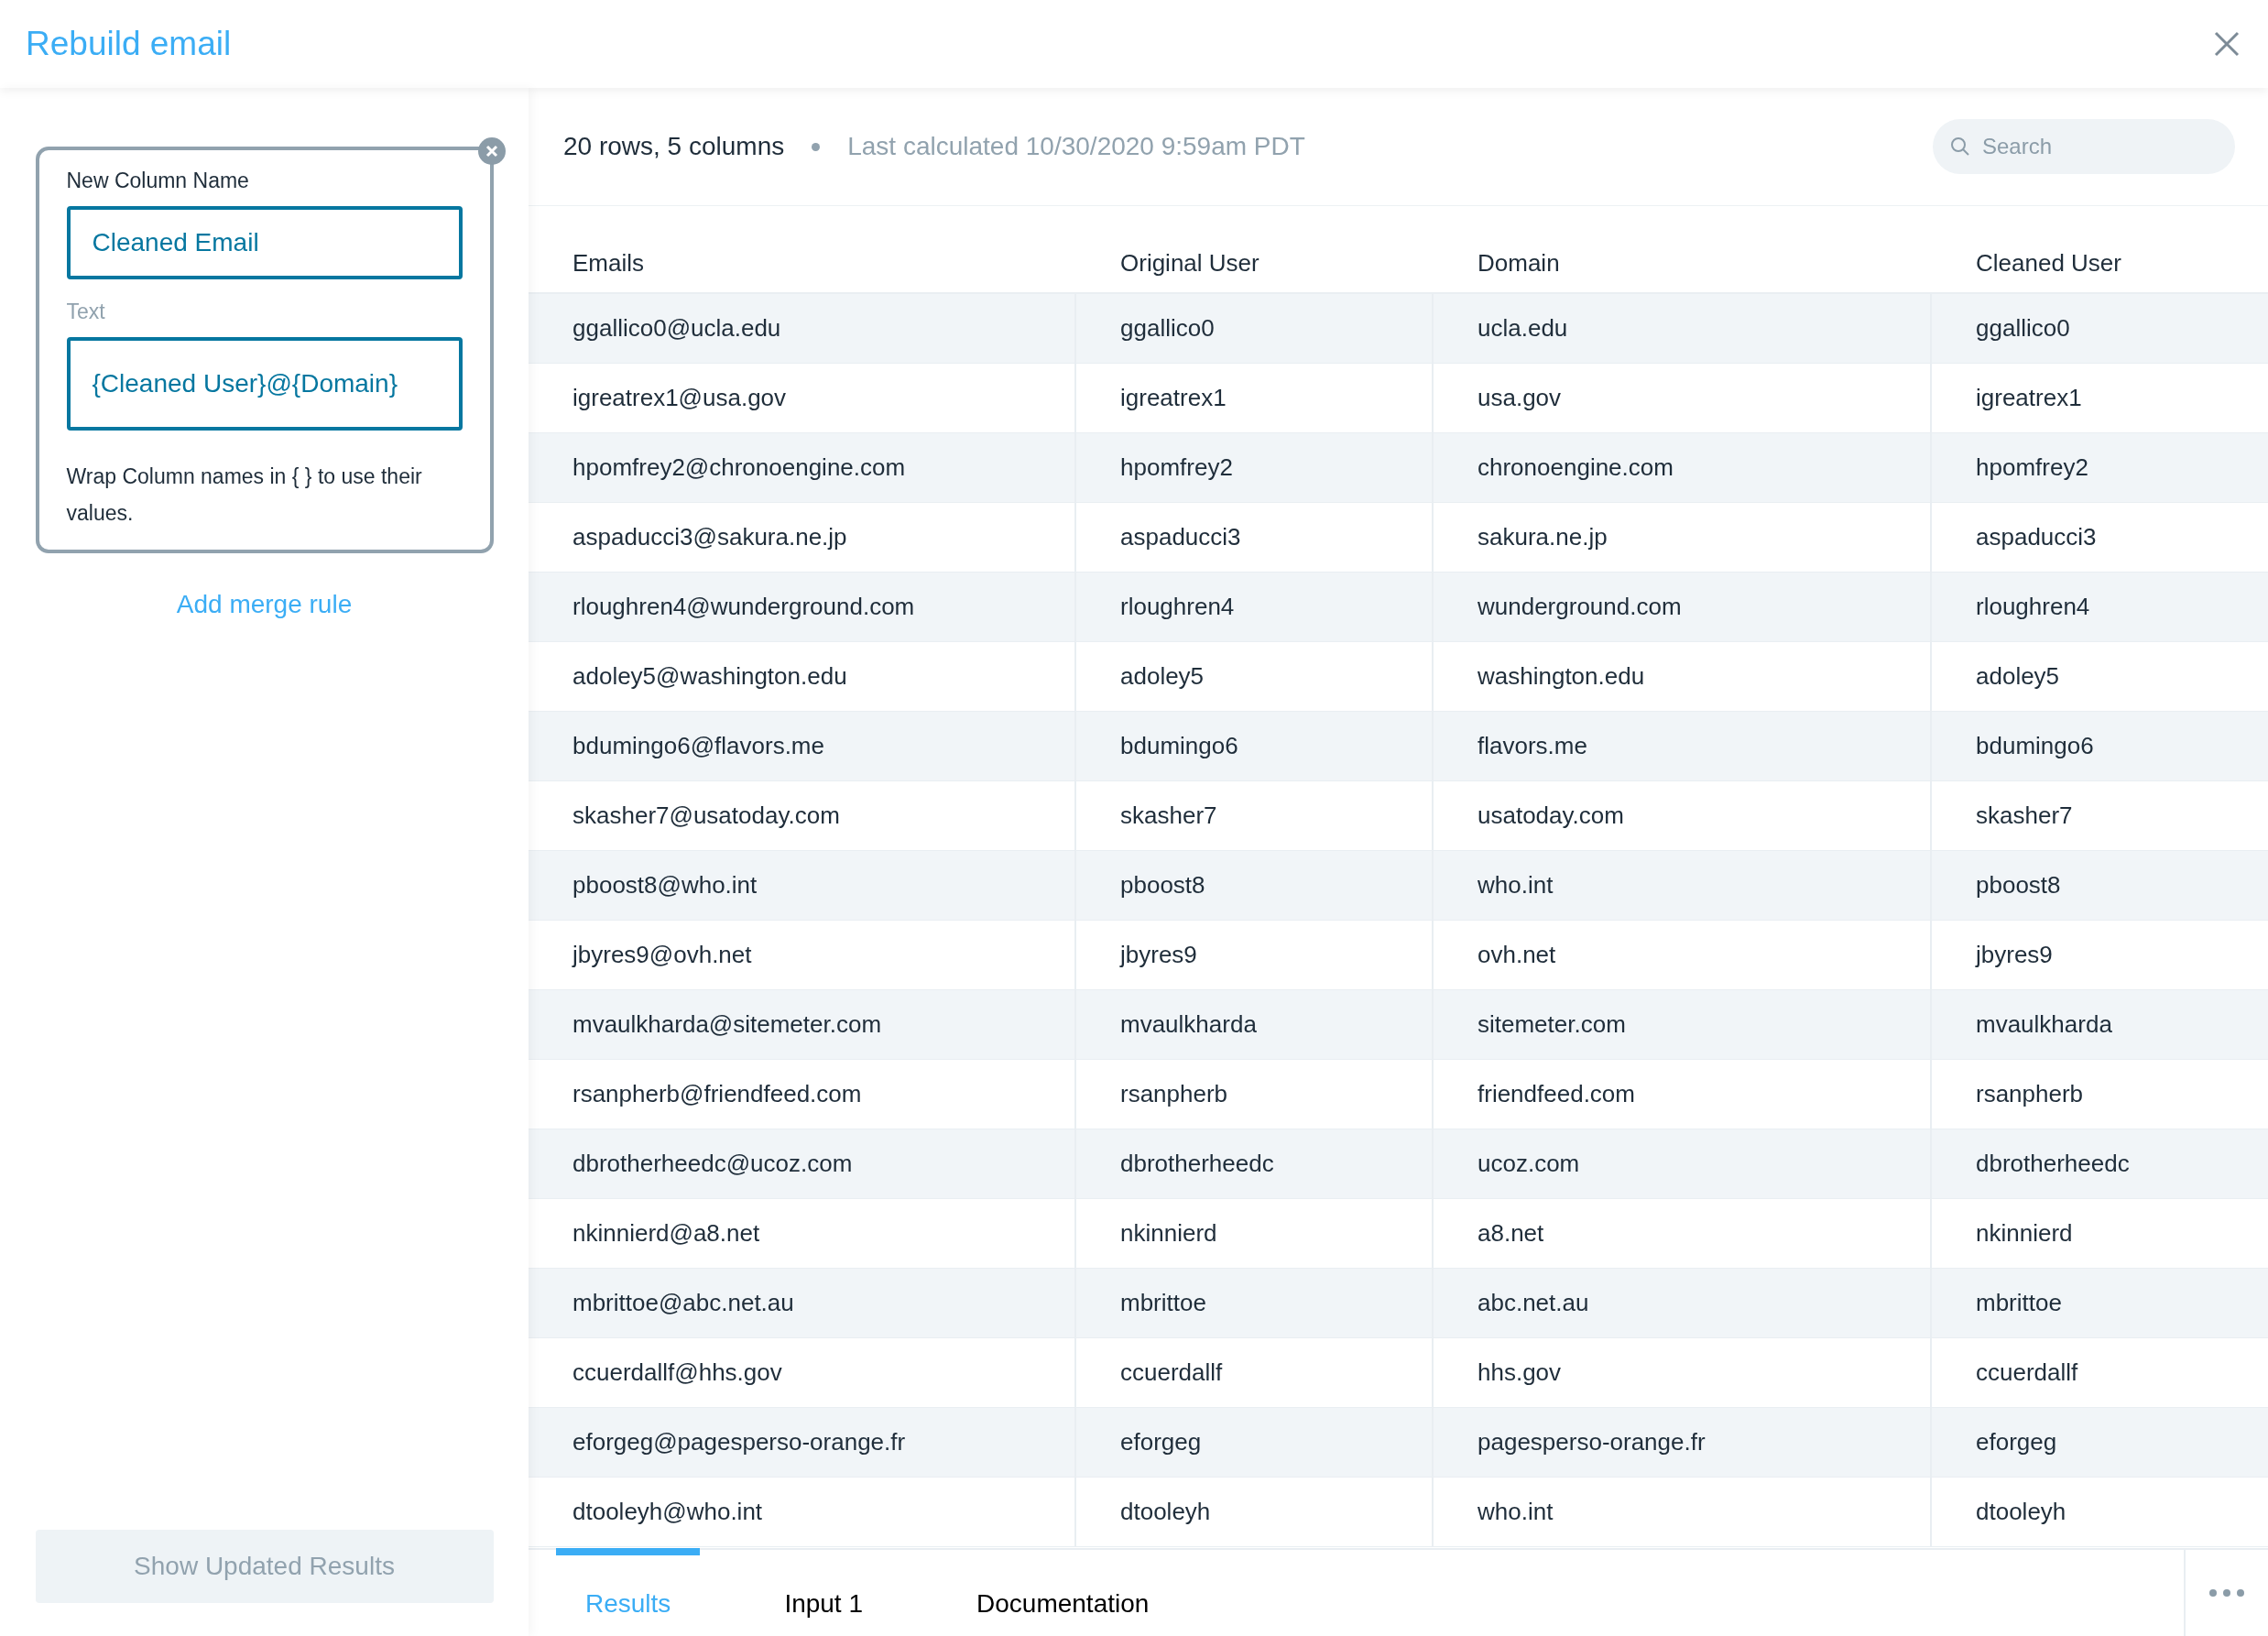 This screenshot has height=1636, width=2268. What do you see at coordinates (1255, 1163) in the screenshot?
I see `table-cell: dbrotherheedc` at bounding box center [1255, 1163].